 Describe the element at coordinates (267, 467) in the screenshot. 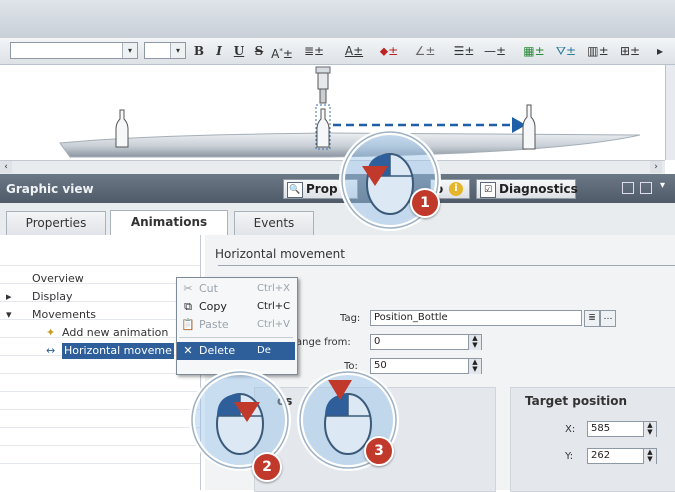

I see `callout-number-2: 2` at that location.